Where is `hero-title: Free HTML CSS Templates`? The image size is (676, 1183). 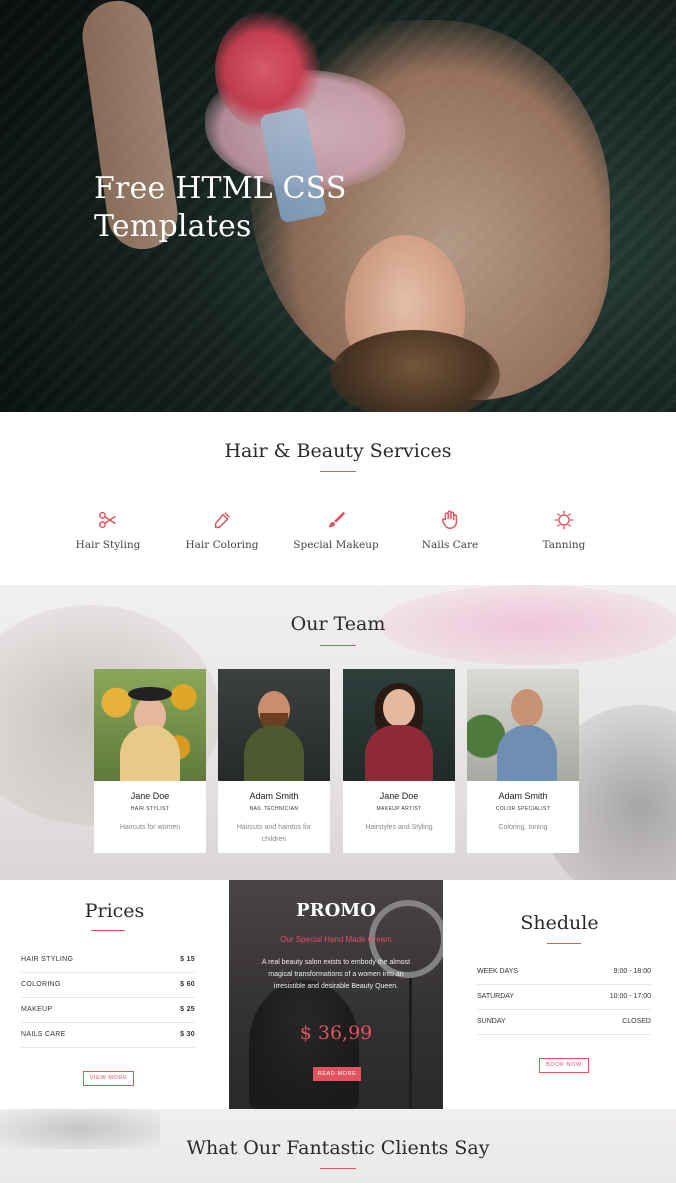
hero-title: Free HTML CSS Templates is located at coordinates (220, 207).